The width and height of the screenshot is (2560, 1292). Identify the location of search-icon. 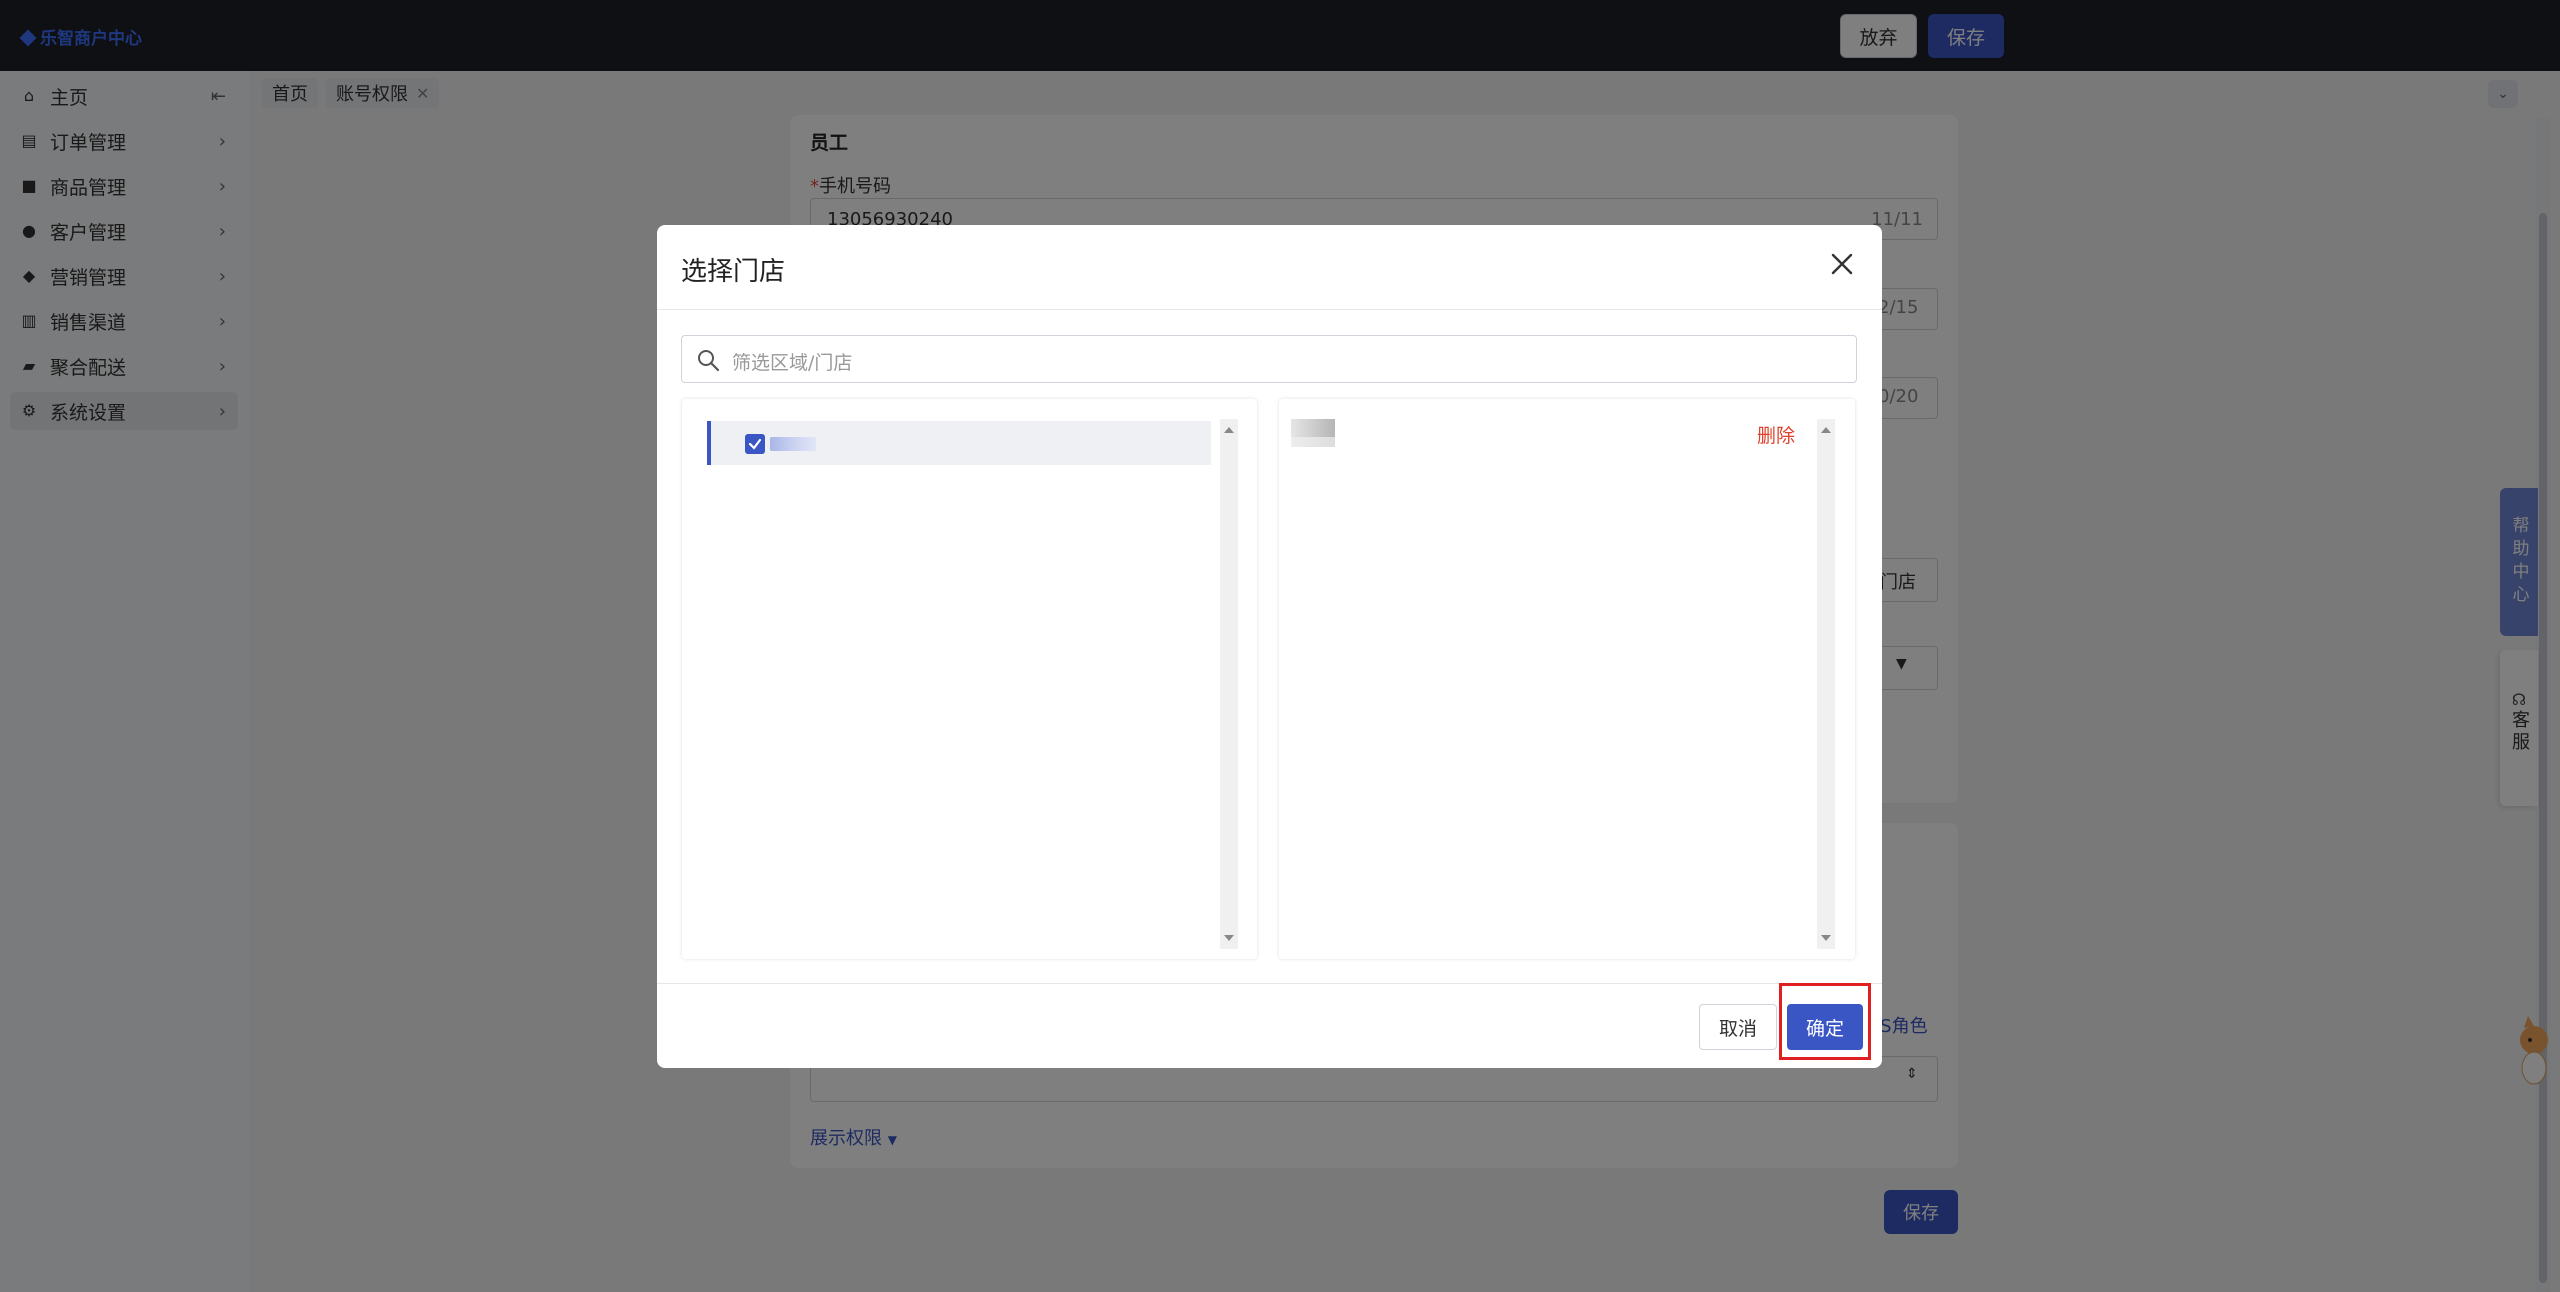
(709, 361).